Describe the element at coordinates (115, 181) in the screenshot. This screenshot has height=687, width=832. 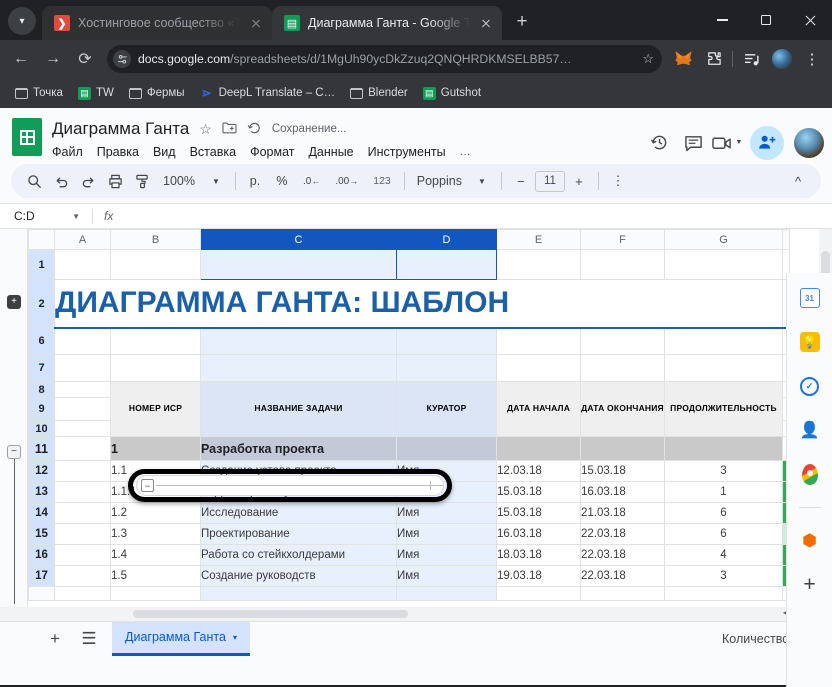
I see `print-icon` at that location.